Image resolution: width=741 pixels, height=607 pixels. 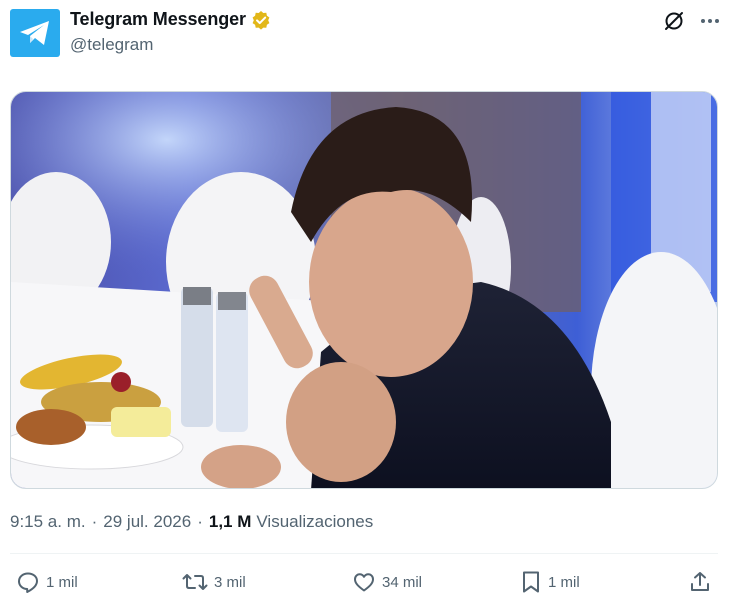 I want to click on bookmark-button: 1 mil, so click(x=550, y=582).